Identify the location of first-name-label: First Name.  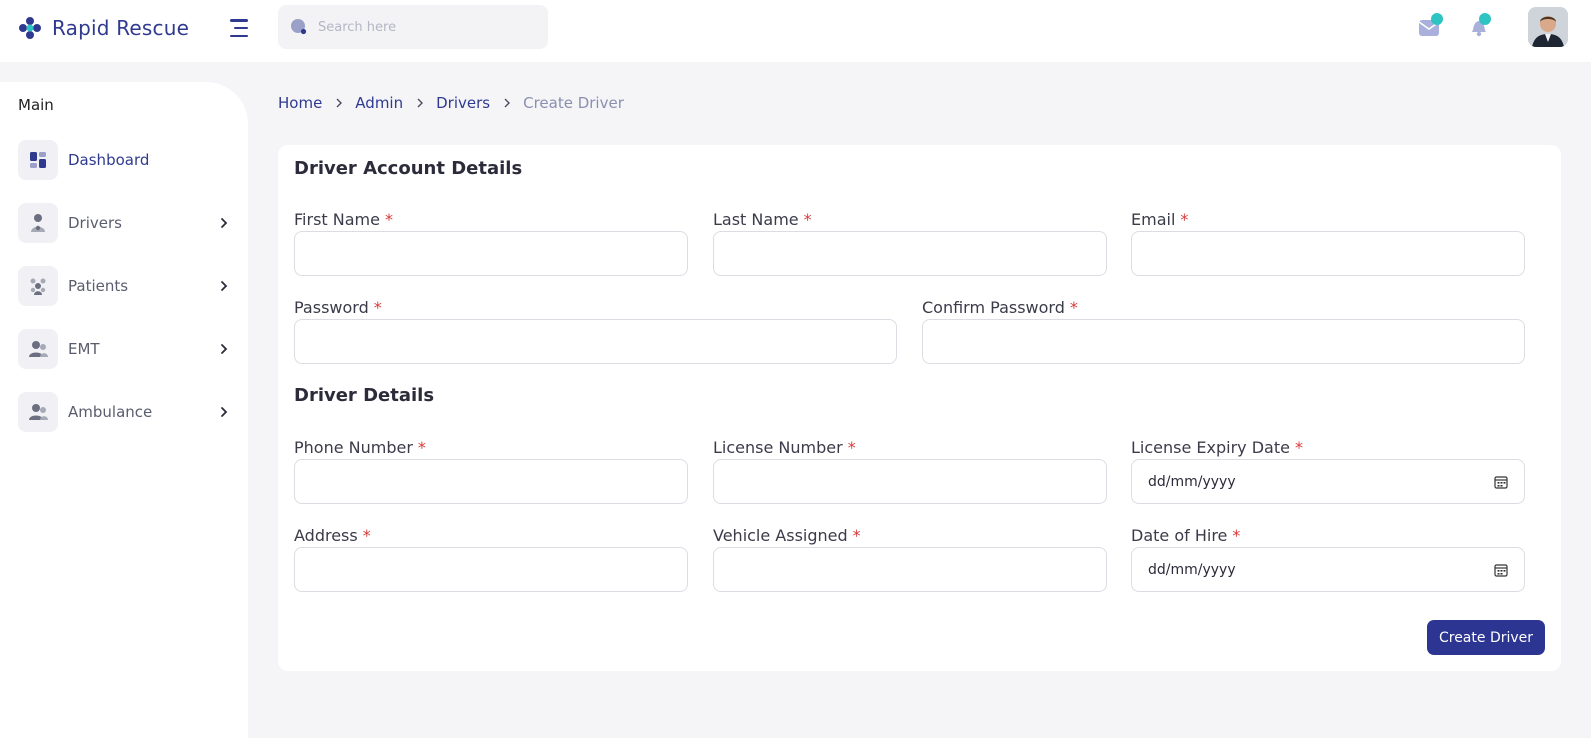
(337, 219).